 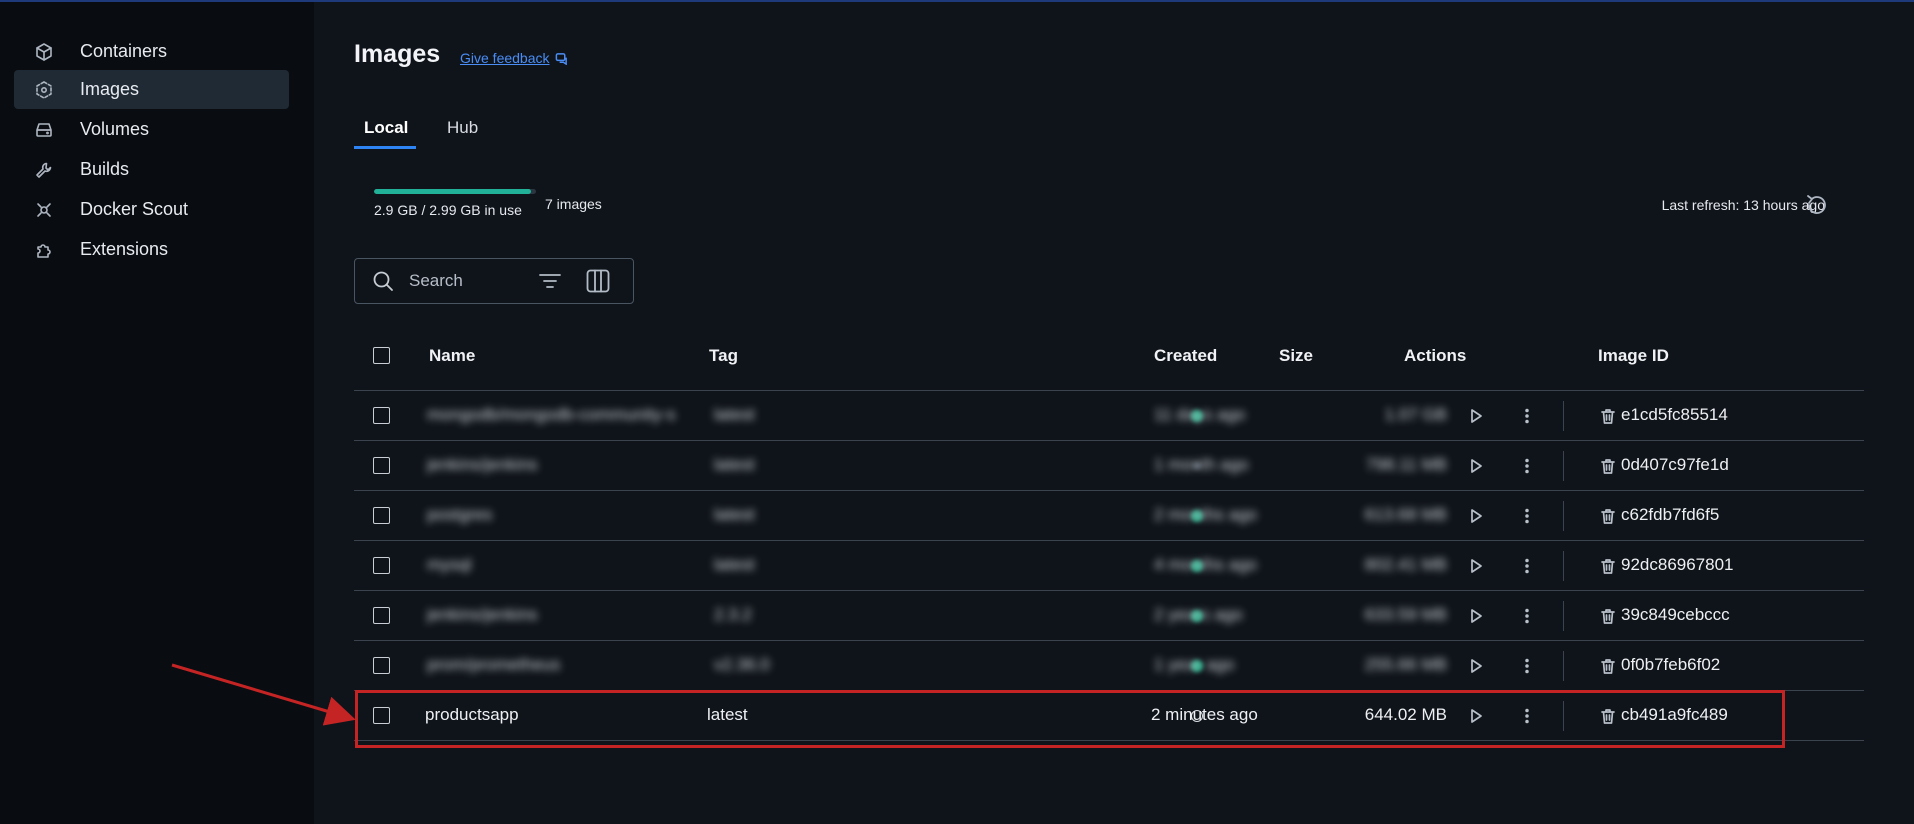 I want to click on cube-icon, so click(x=44, y=52).